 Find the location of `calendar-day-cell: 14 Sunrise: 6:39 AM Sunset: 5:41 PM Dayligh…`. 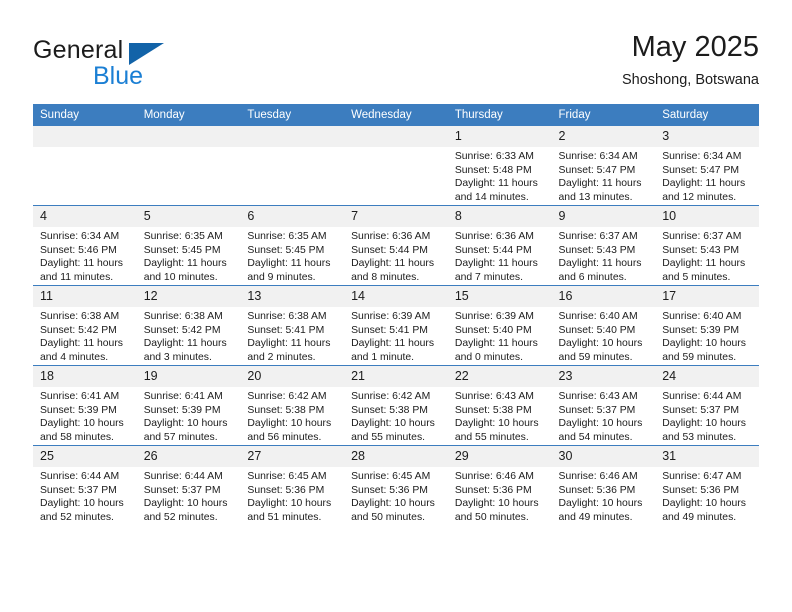

calendar-day-cell: 14 Sunrise: 6:39 AM Sunset: 5:41 PM Dayligh… is located at coordinates (396, 325).